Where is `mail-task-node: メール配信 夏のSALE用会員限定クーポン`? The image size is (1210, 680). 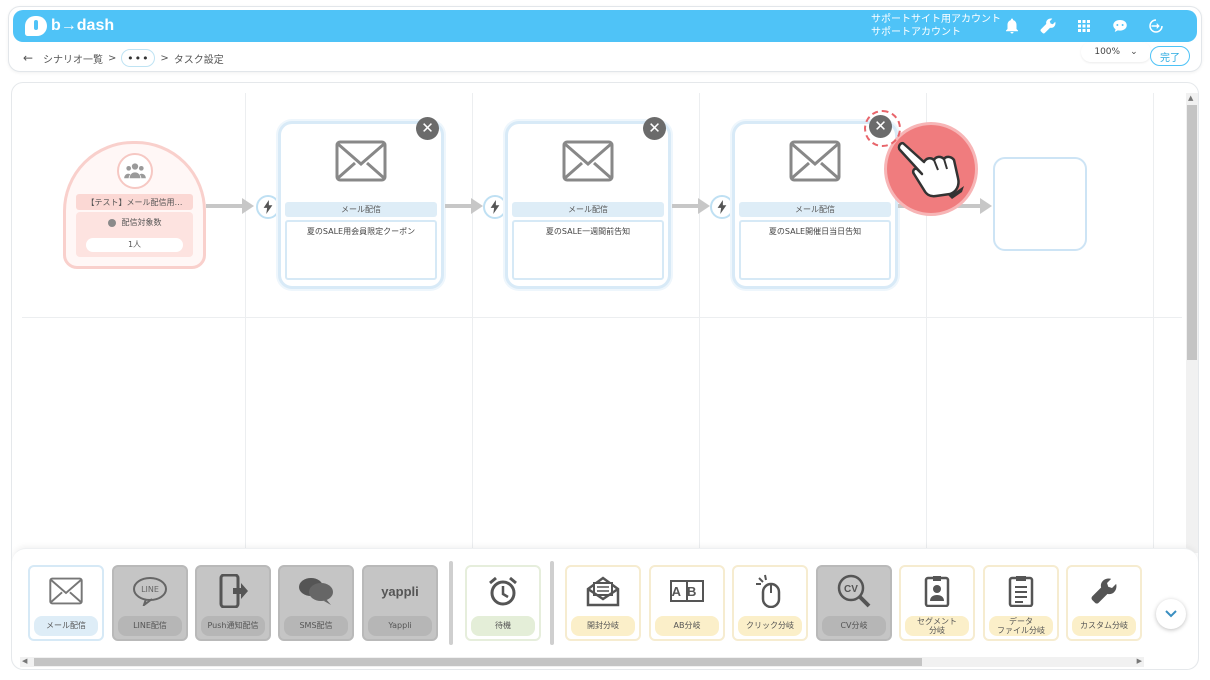
mail-task-node: メール配信 夏のSALE用会員限定クーポン is located at coordinates (361, 205).